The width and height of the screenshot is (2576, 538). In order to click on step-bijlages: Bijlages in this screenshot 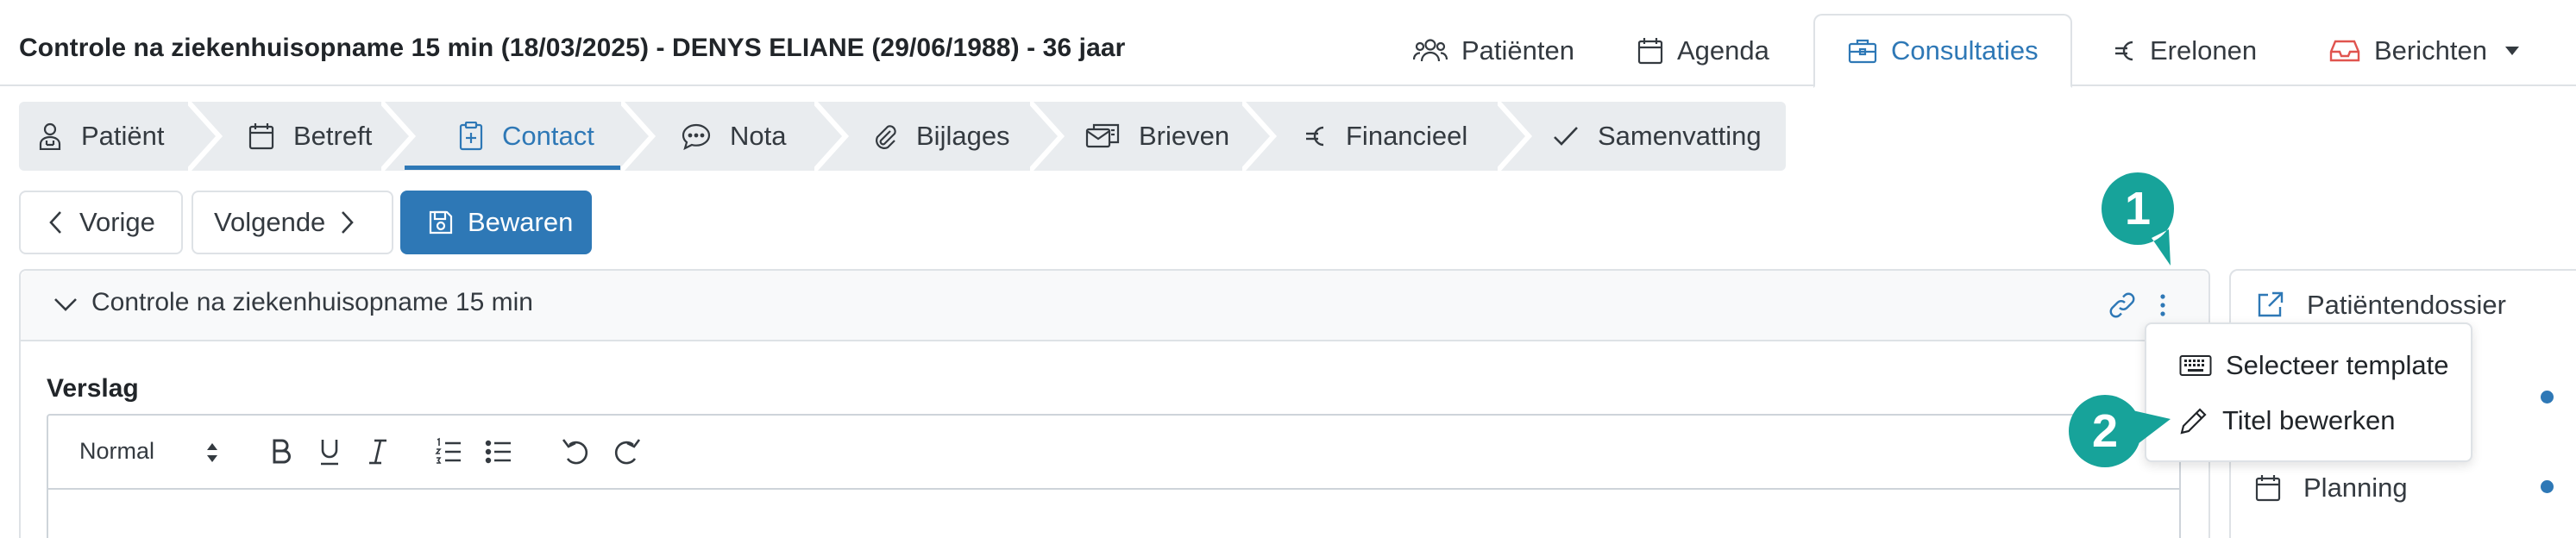, I will do `click(941, 136)`.